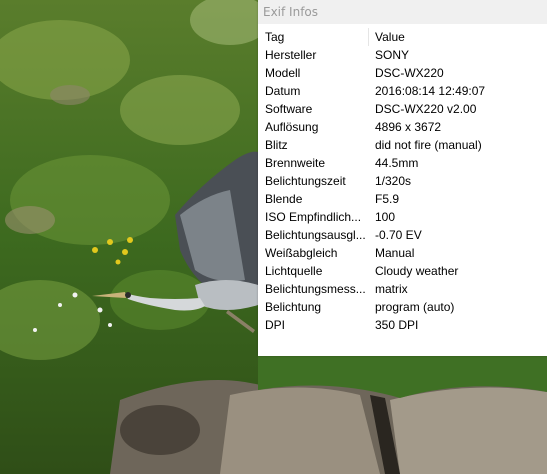 The image size is (547, 474). I want to click on table-row: Blitz did not fire (manual), so click(402, 145).